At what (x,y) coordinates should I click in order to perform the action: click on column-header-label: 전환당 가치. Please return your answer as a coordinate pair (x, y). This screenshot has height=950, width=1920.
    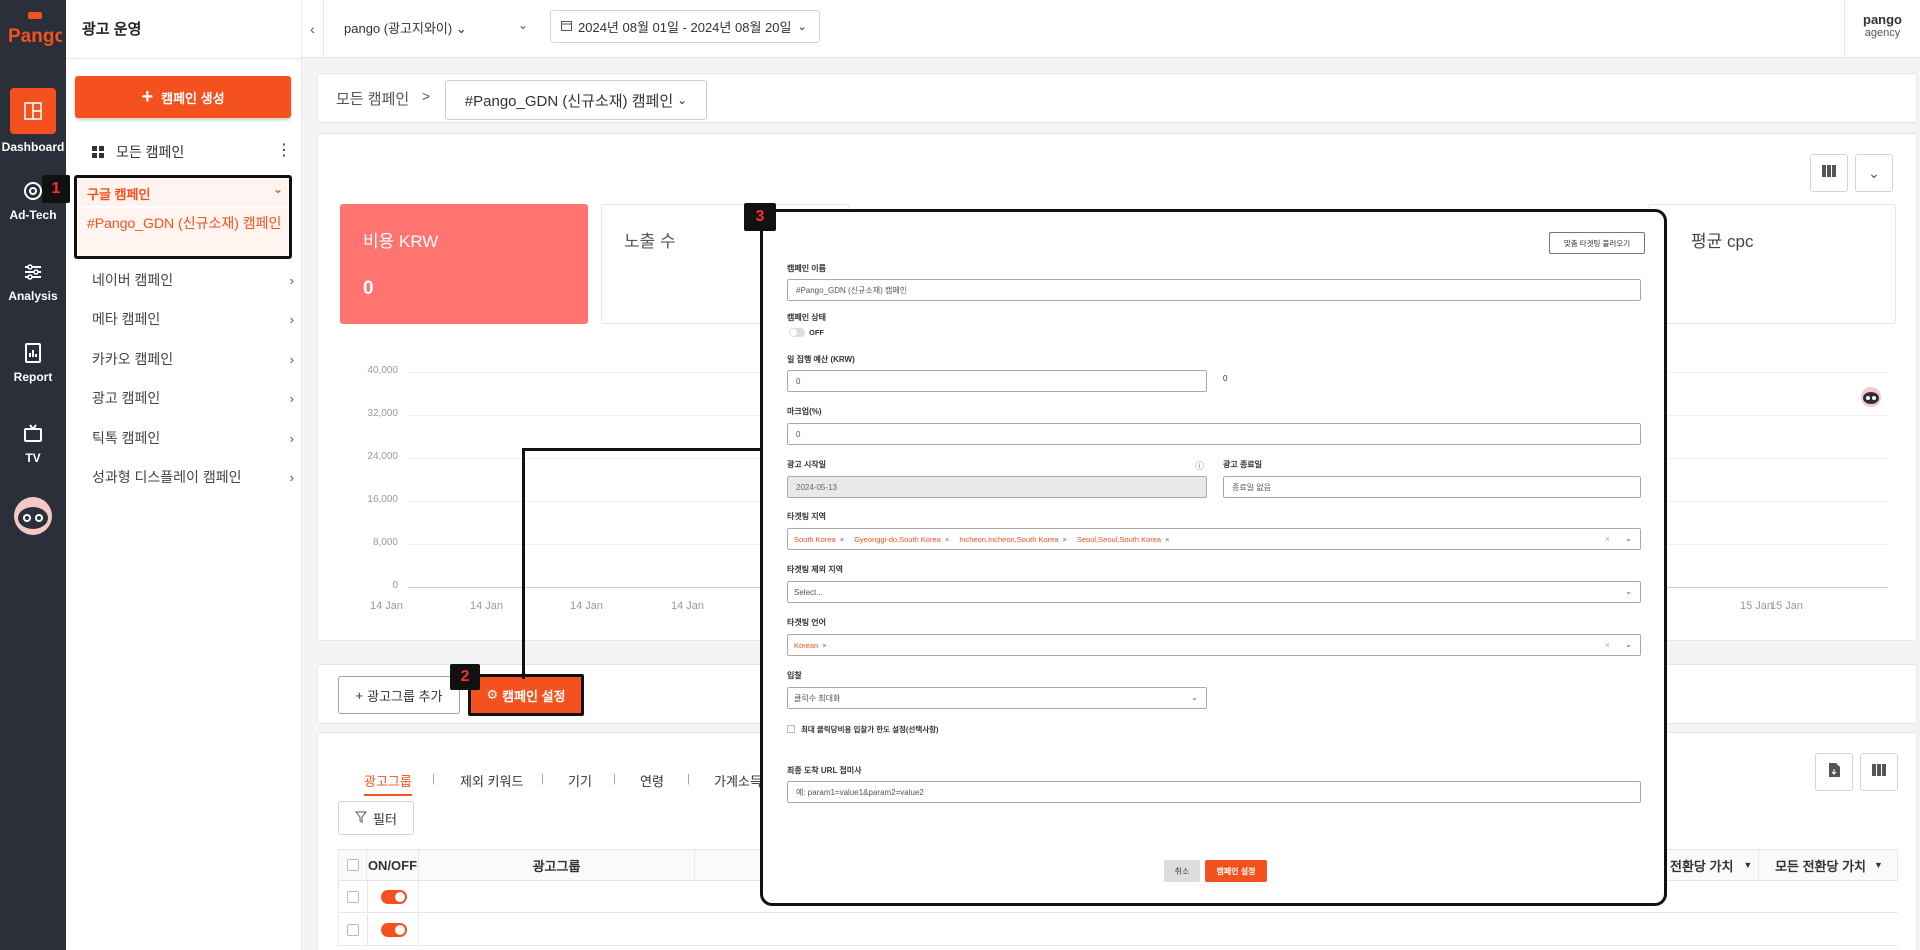
    Looking at the image, I should click on (1702, 866).